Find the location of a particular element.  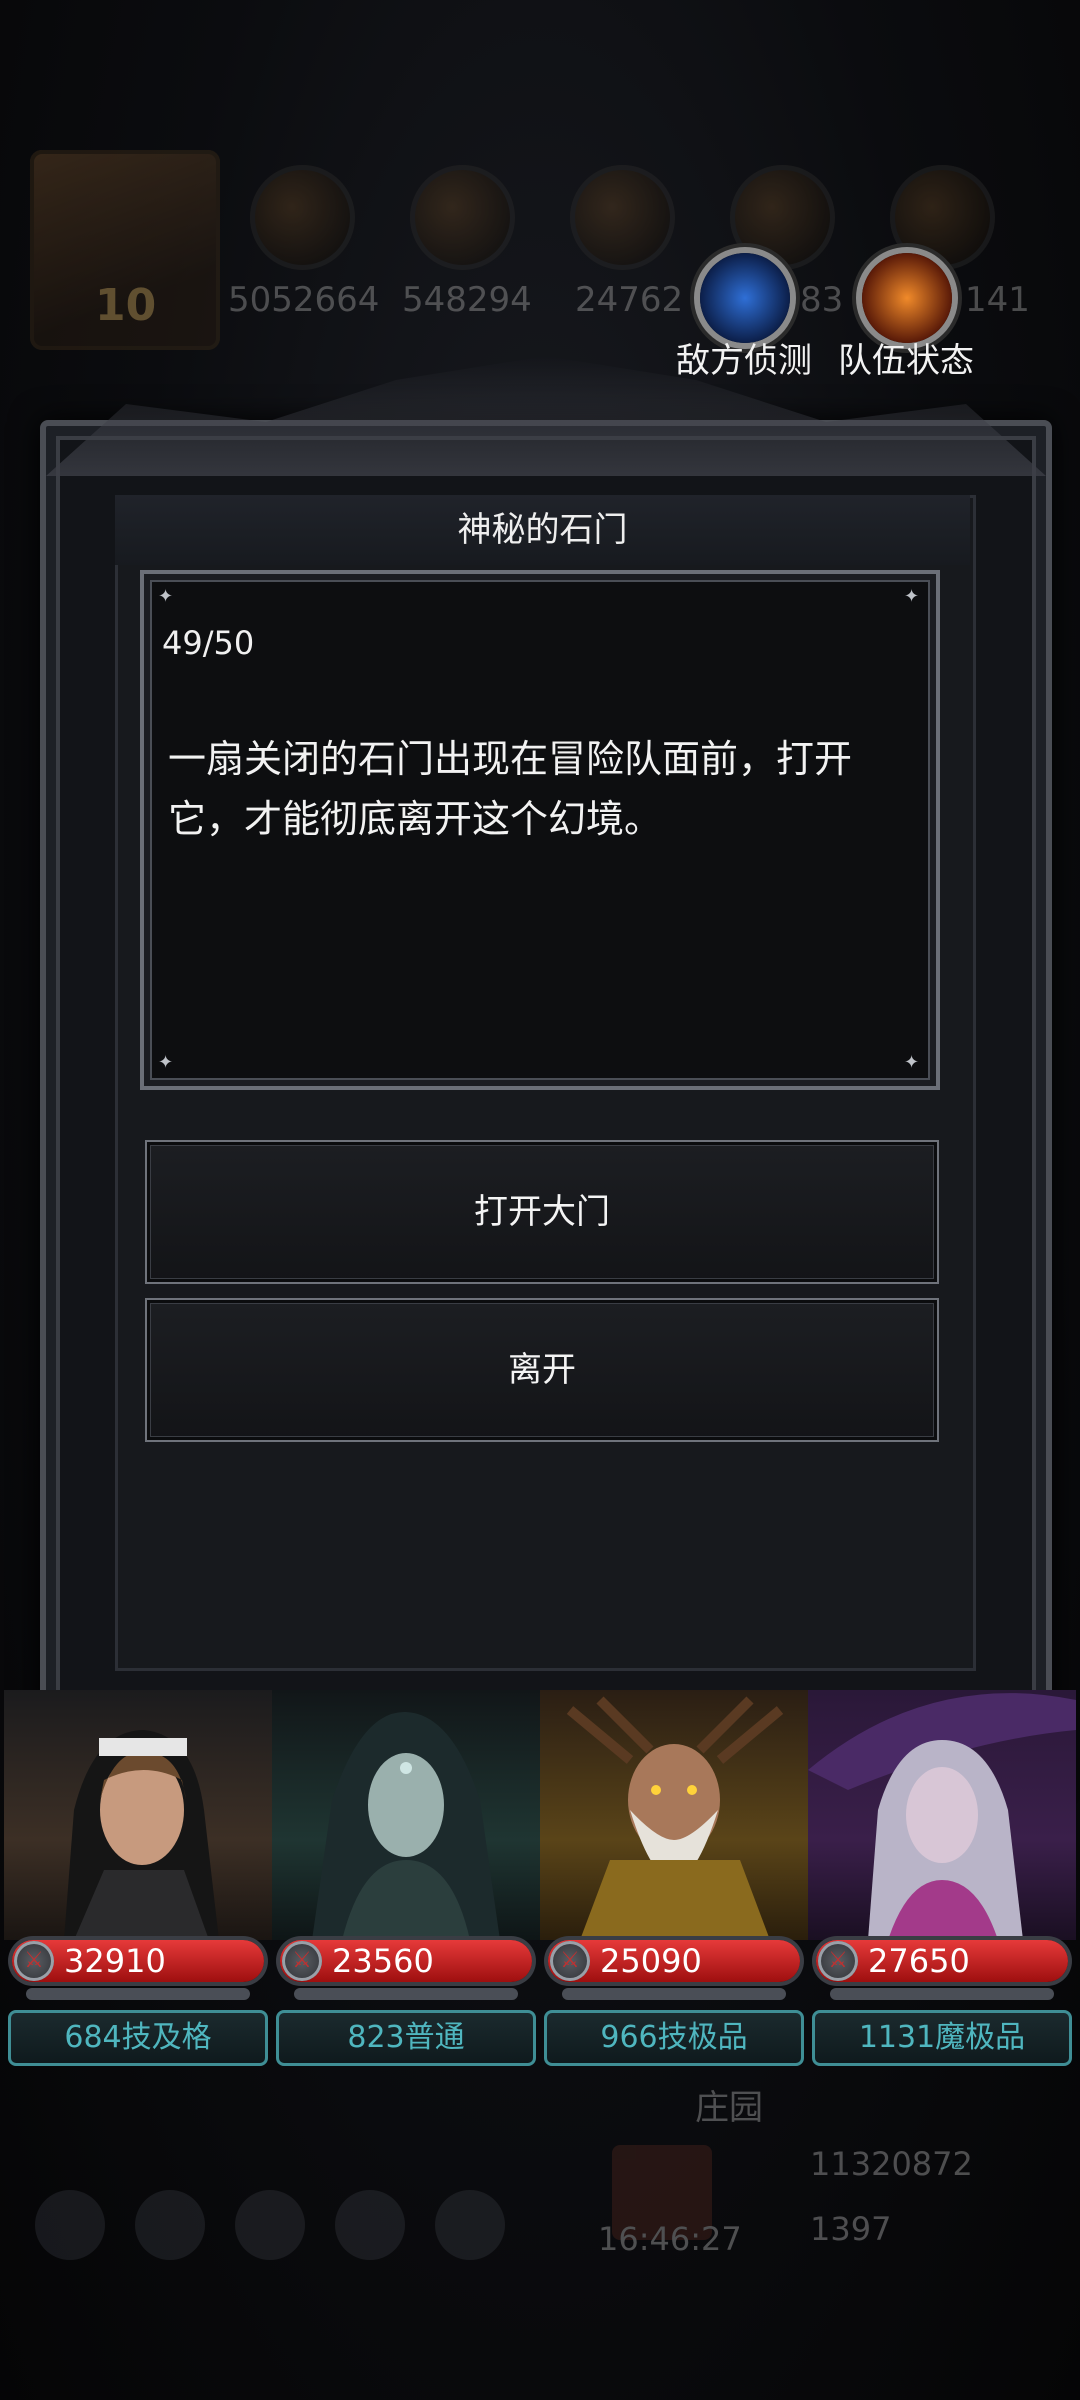

manor-label: 庄园 is located at coordinates (729, 2108).